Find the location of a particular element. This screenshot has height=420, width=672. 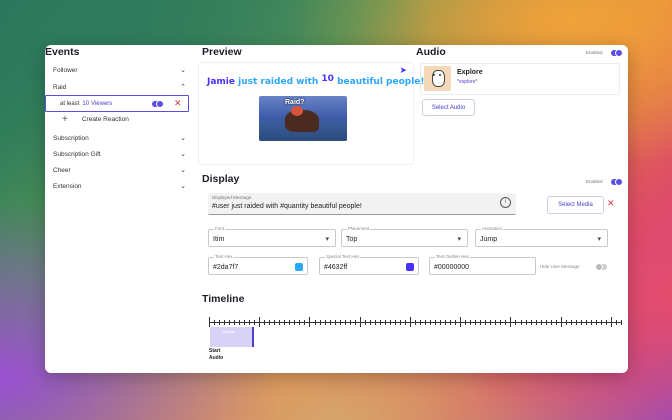

placement-label: Placement is located at coordinates (359, 228).